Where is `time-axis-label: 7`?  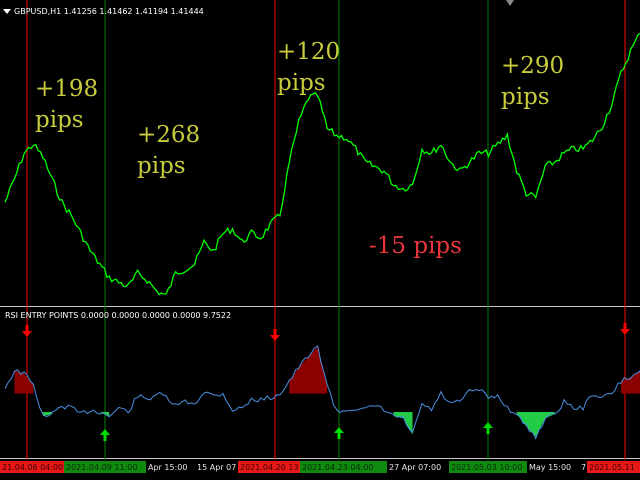
time-axis-label: 7 is located at coordinates (583, 467).